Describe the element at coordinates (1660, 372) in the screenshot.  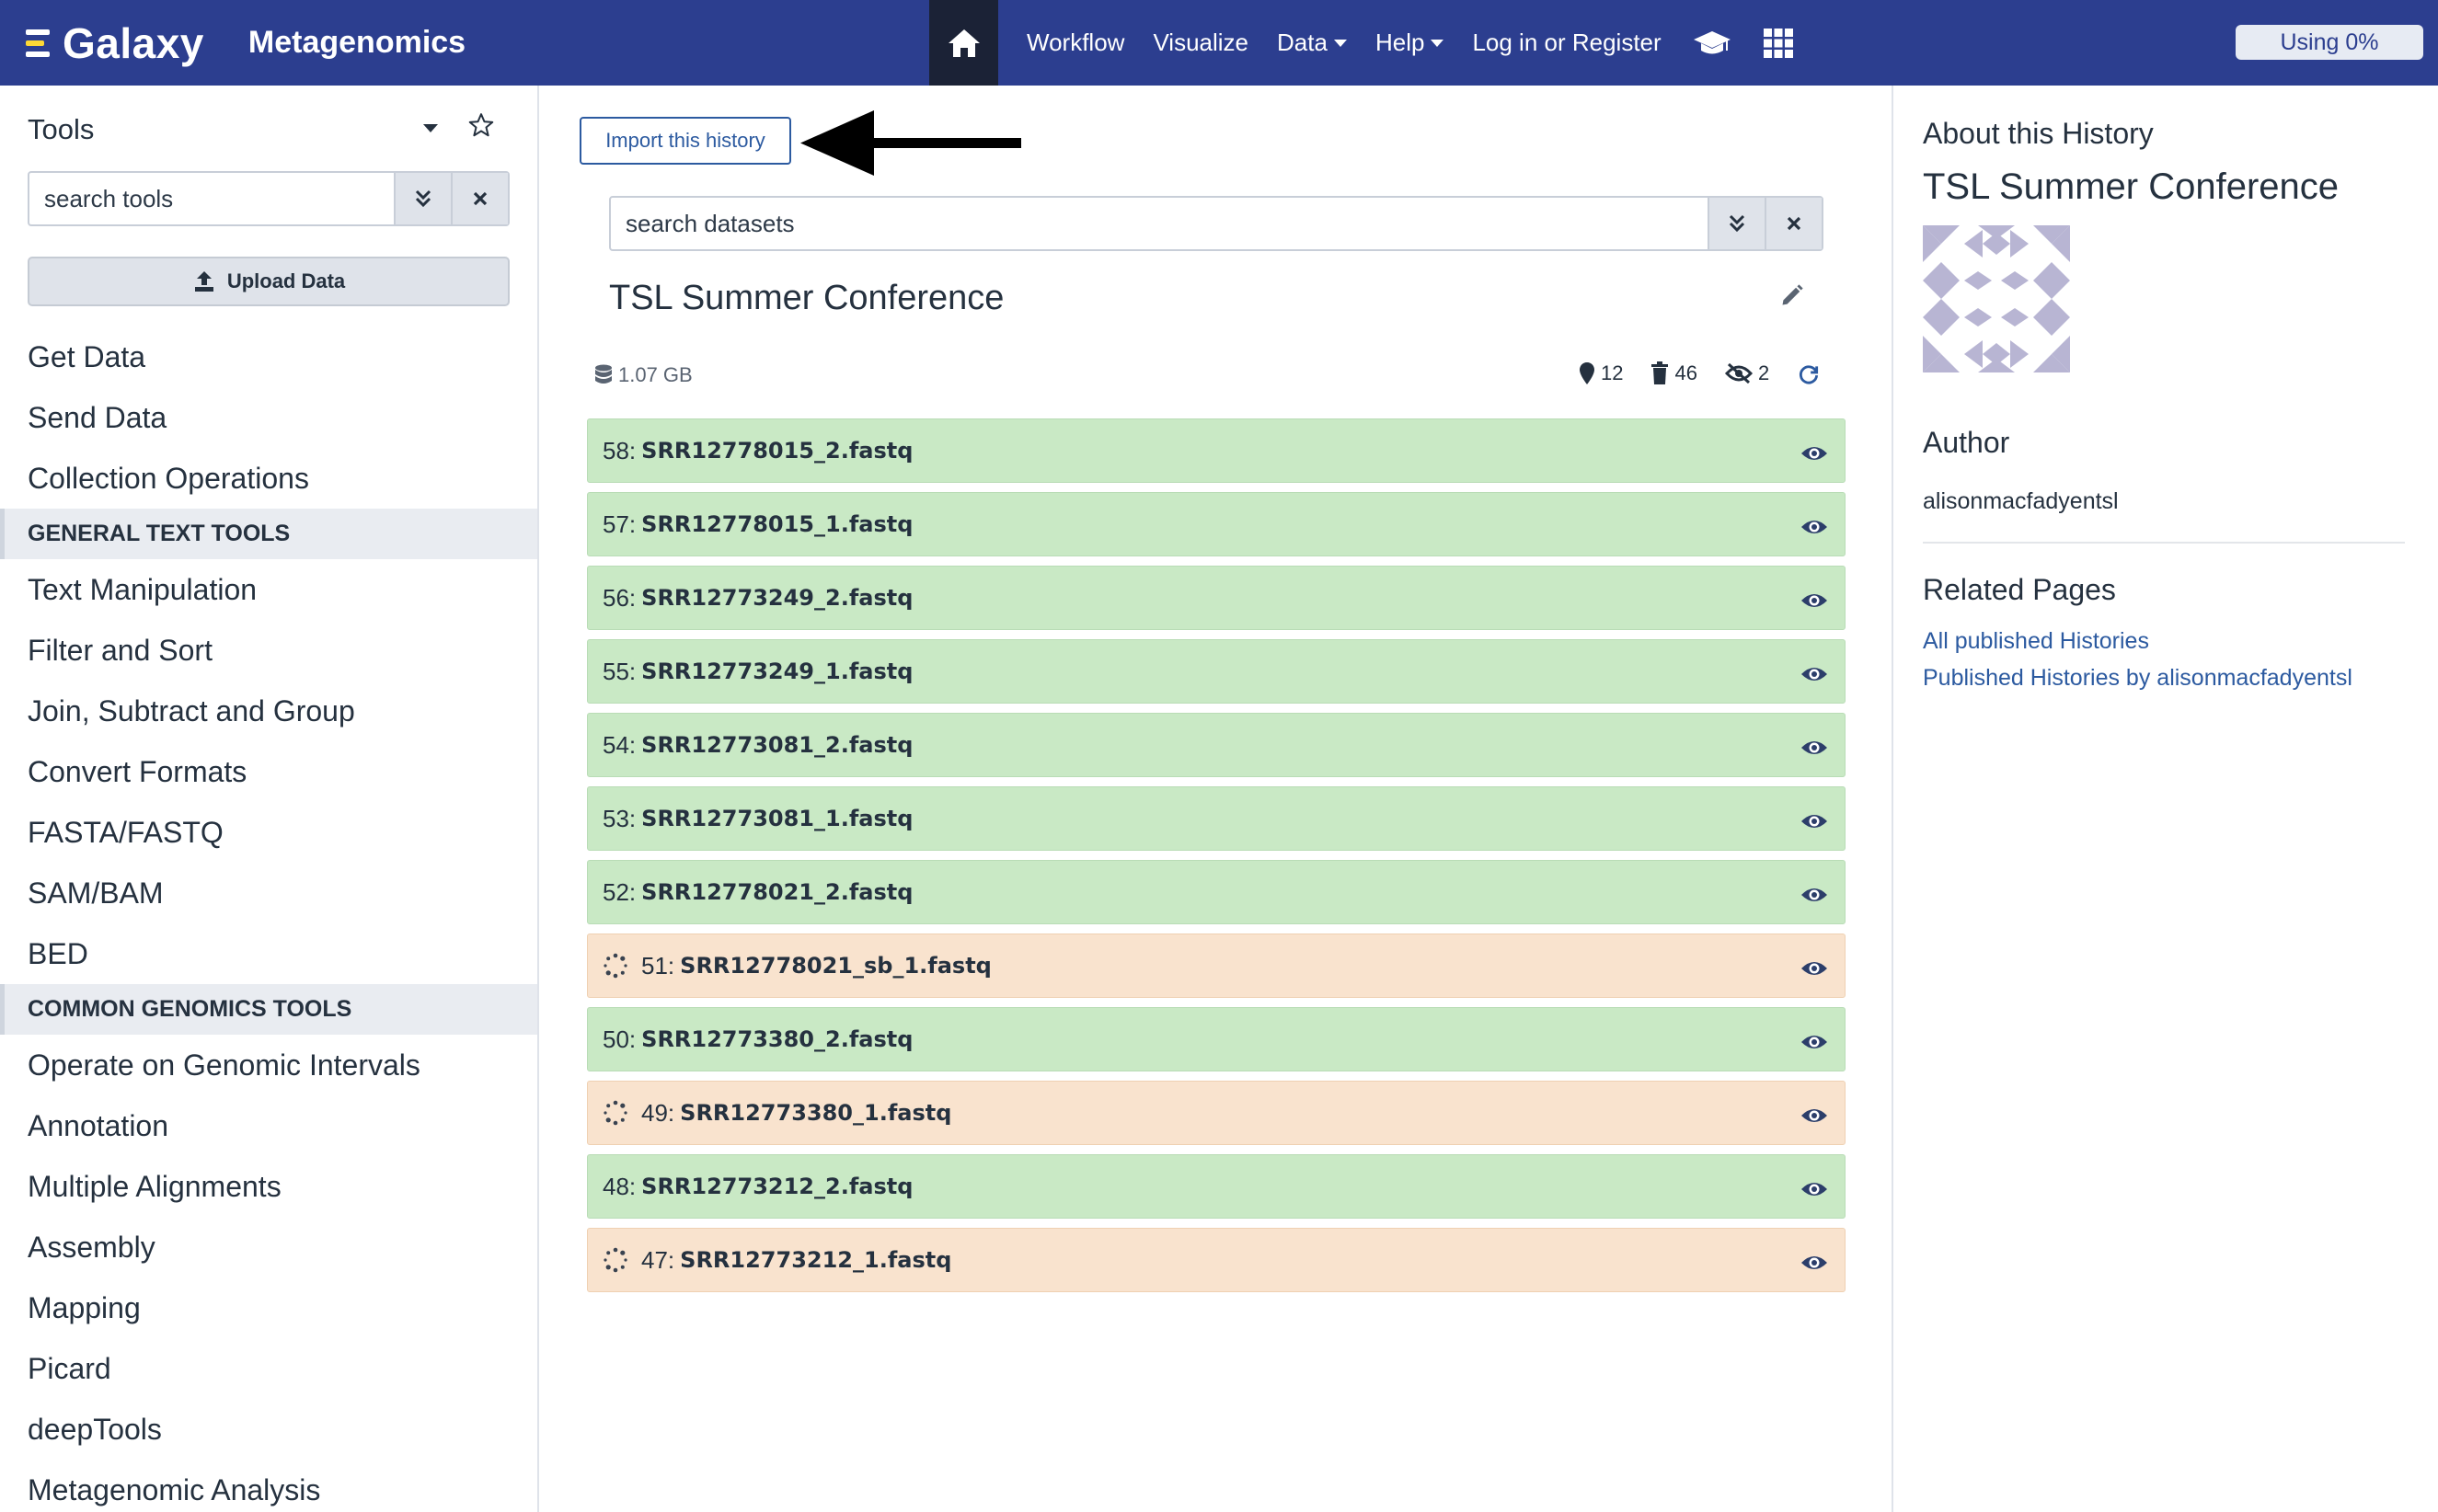
I see `trash-icon` at that location.